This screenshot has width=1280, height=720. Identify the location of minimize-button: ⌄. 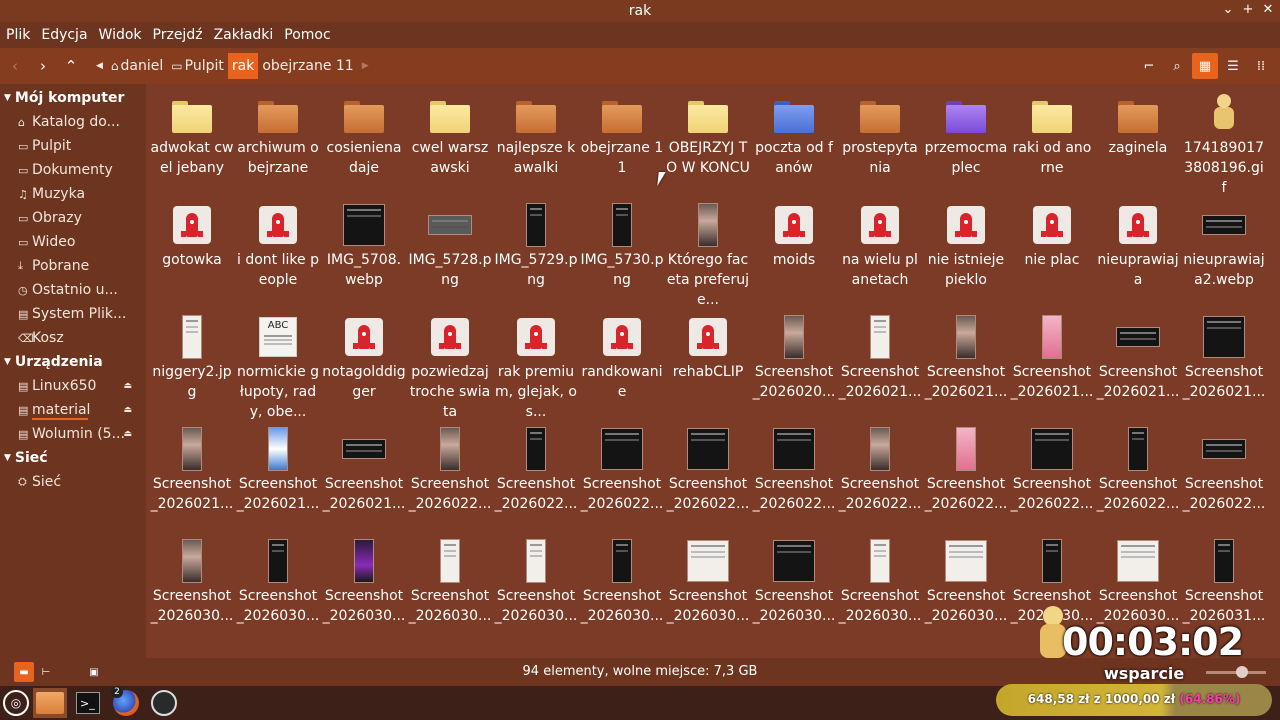
(1228, 9).